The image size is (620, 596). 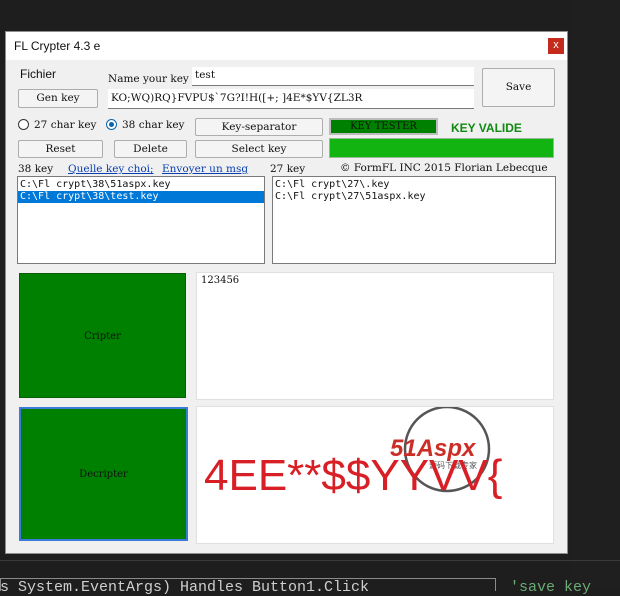 What do you see at coordinates (595, 294) in the screenshot?
I see `editor-background` at bounding box center [595, 294].